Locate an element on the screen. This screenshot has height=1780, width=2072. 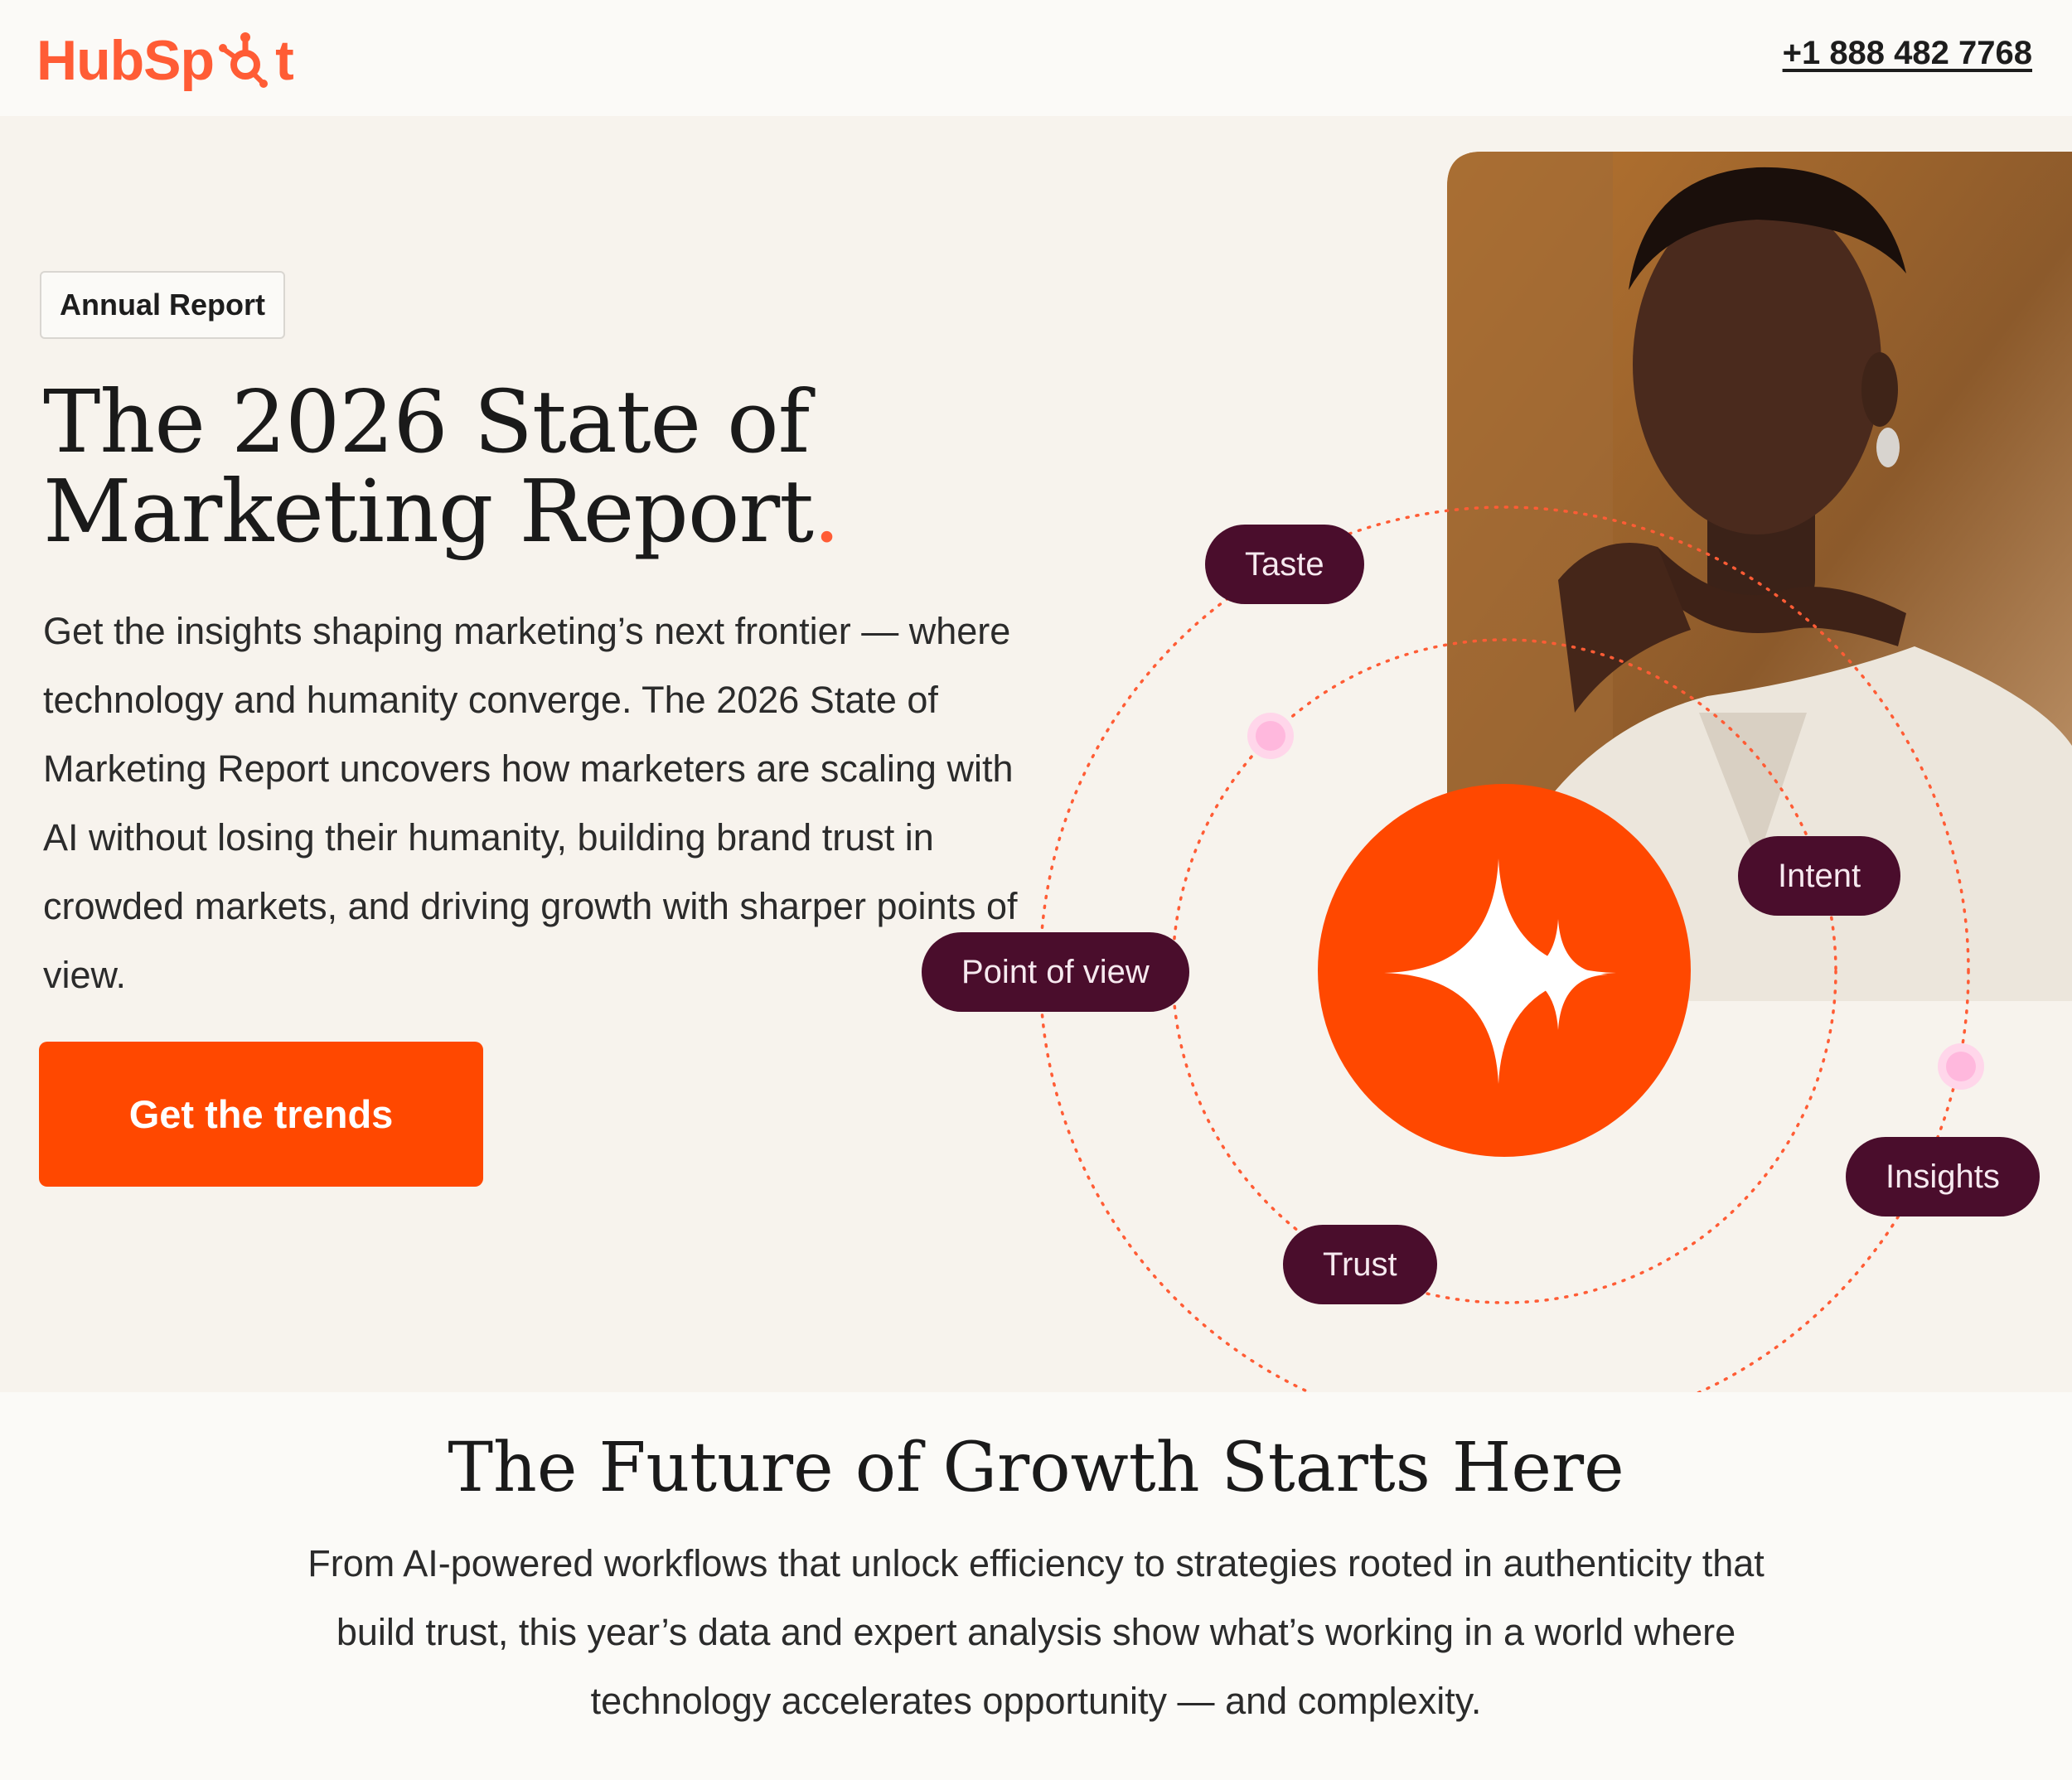
get-trends-button: Get the trends is located at coordinates (261, 1114).